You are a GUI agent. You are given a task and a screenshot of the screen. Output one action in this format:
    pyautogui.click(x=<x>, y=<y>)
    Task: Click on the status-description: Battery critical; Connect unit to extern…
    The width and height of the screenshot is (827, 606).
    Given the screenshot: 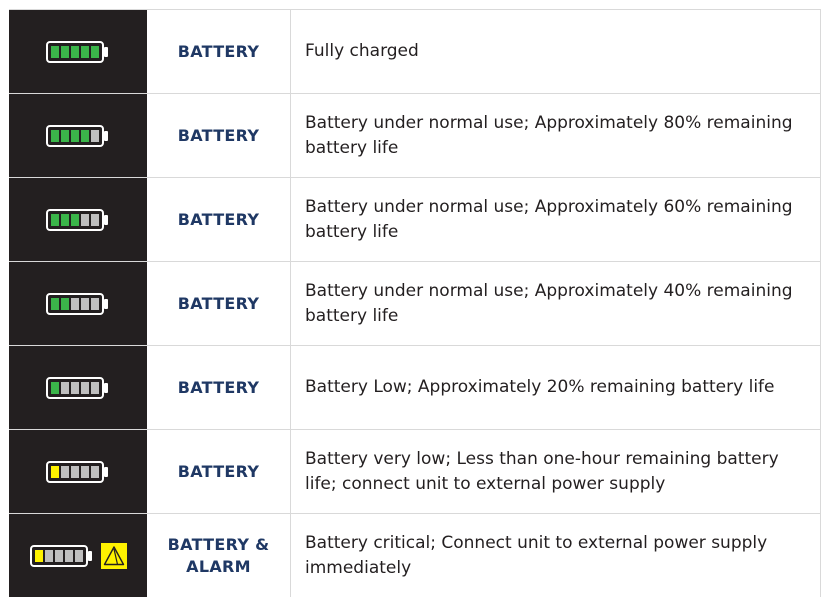 What is the action you would take?
    pyautogui.click(x=536, y=555)
    